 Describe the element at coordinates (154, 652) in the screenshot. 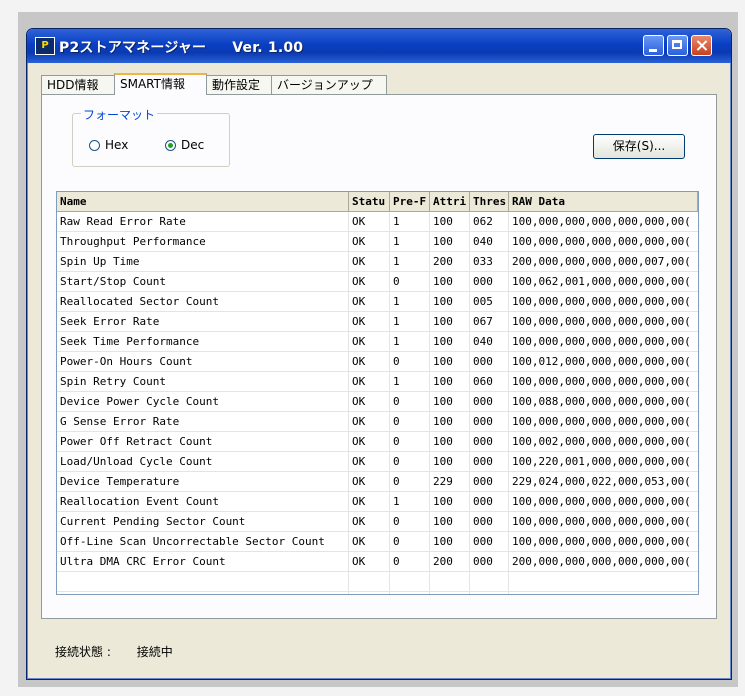

I see `connection-status-value: 接続中` at that location.